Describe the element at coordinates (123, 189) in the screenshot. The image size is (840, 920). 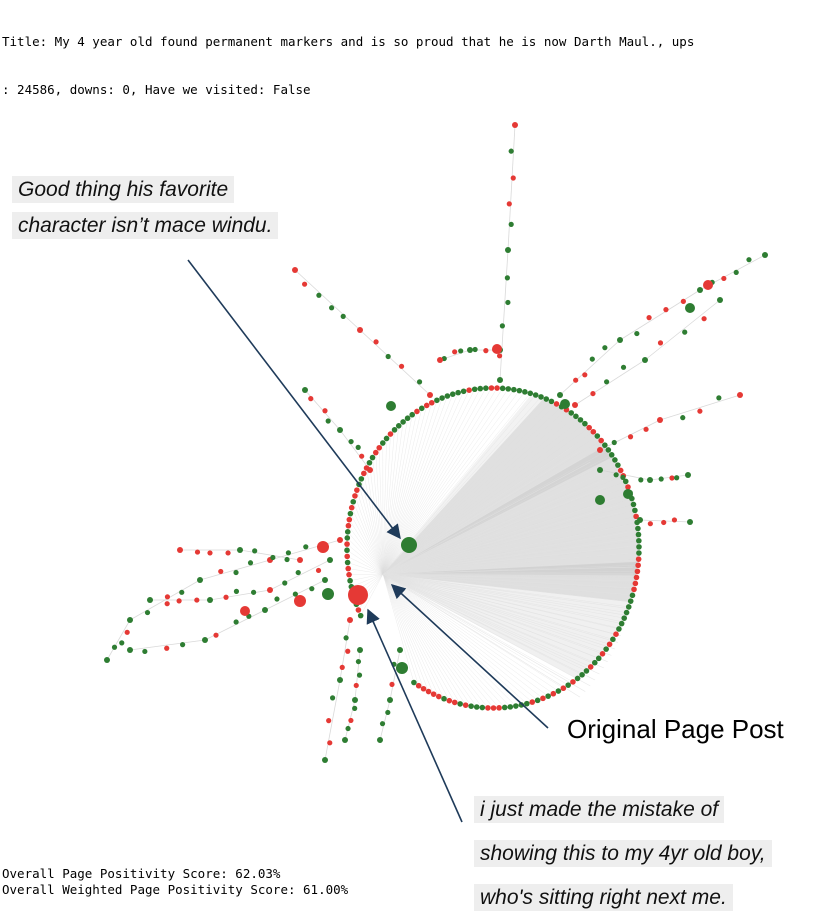
I see `top-comment-line-1: Good thing his favorite` at that location.